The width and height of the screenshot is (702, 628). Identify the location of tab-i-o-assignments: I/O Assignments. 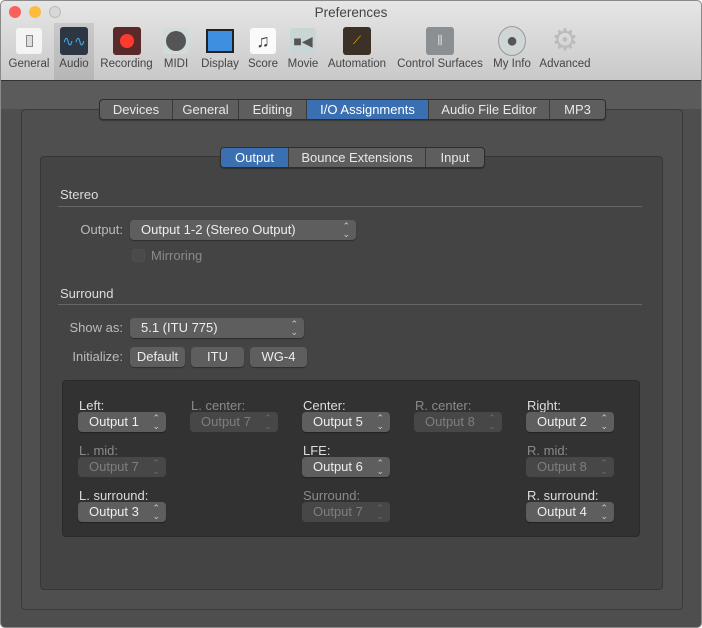
(368, 109).